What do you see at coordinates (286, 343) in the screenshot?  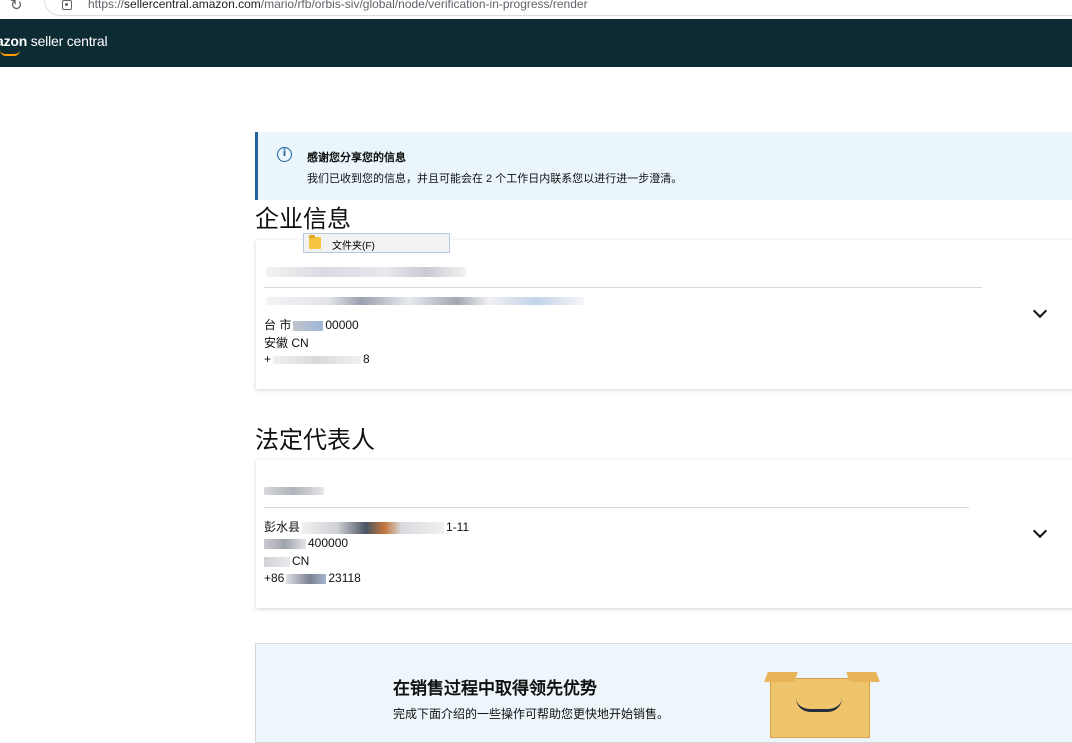 I see `business-country-line: 安徽 CN` at bounding box center [286, 343].